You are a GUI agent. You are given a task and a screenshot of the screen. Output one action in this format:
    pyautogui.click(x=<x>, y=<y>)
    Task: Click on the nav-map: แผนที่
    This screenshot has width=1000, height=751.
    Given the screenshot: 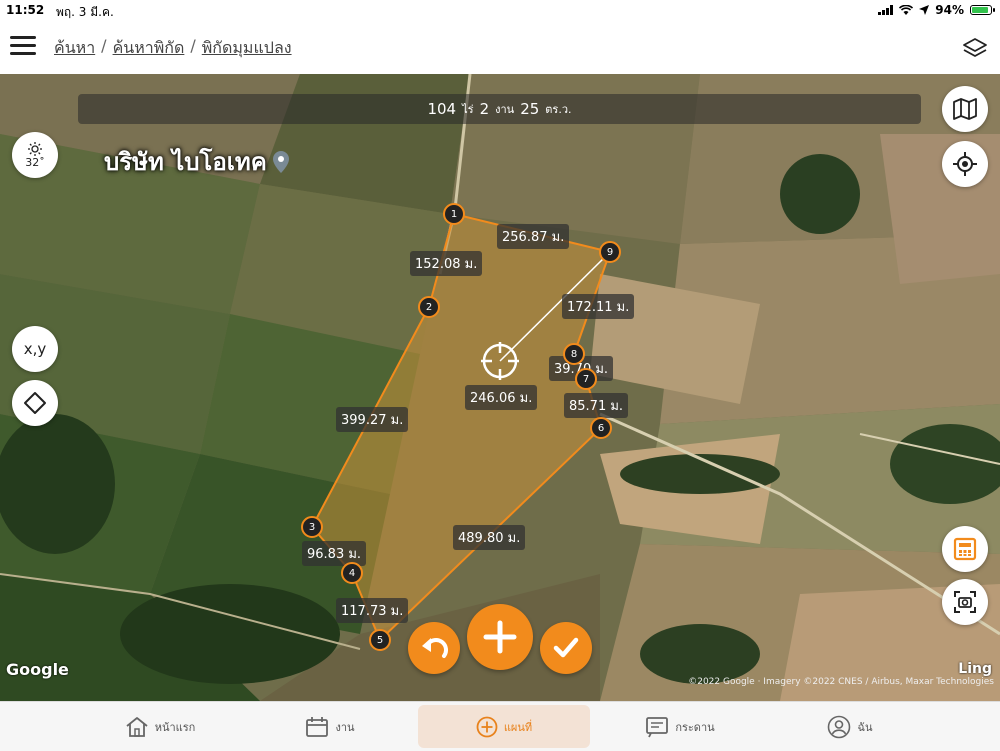 What is the action you would take?
    pyautogui.click(x=504, y=726)
    